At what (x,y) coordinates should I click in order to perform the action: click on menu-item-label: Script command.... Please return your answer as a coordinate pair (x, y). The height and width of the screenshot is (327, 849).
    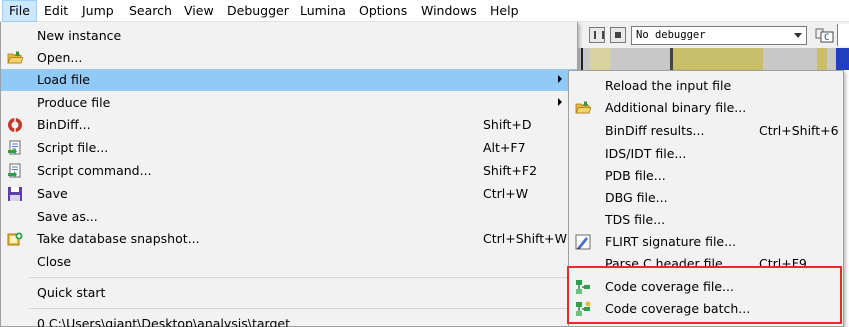
    Looking at the image, I should click on (94, 170).